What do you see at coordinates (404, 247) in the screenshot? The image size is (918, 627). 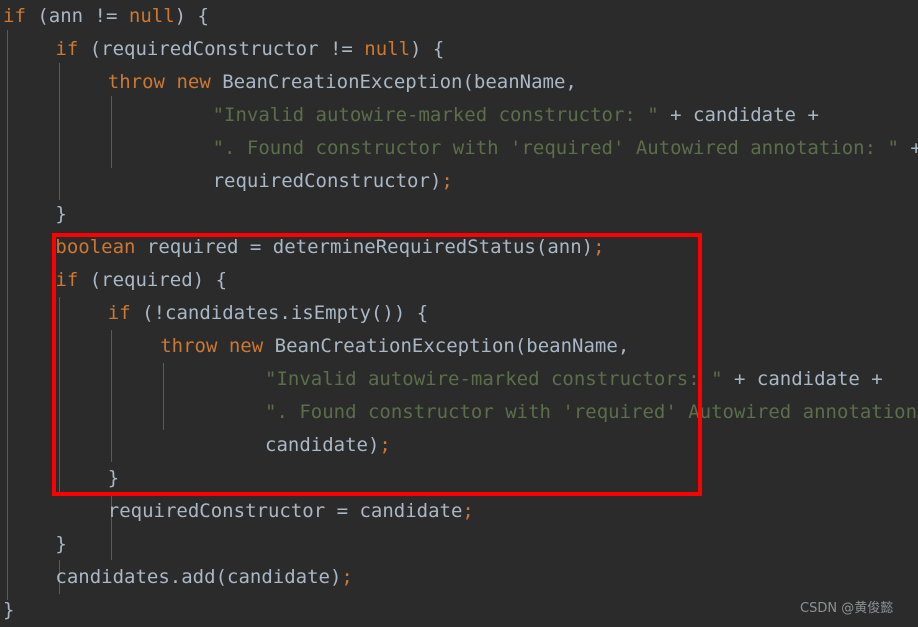 I see `code-token: determineRequiredStatus` at bounding box center [404, 247].